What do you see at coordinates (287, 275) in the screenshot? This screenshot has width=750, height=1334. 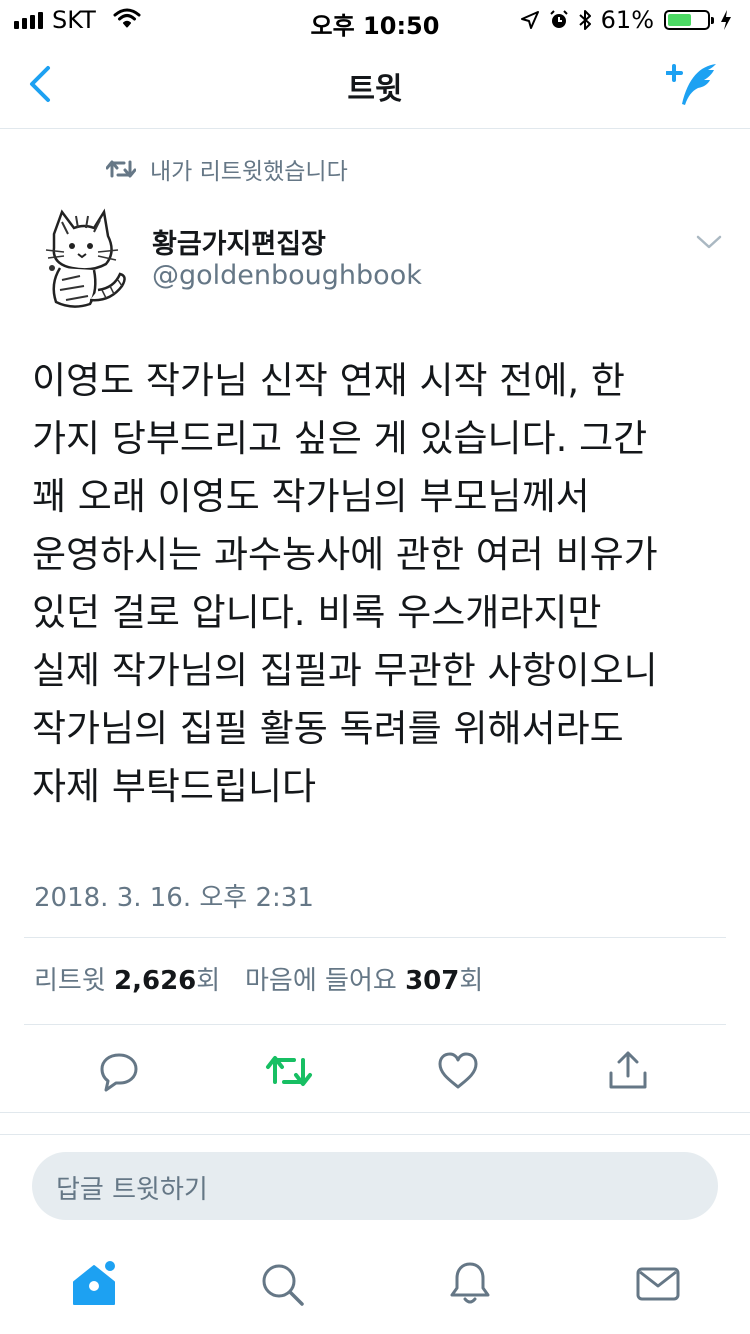 I see `author-handle: @goldenboughbook` at bounding box center [287, 275].